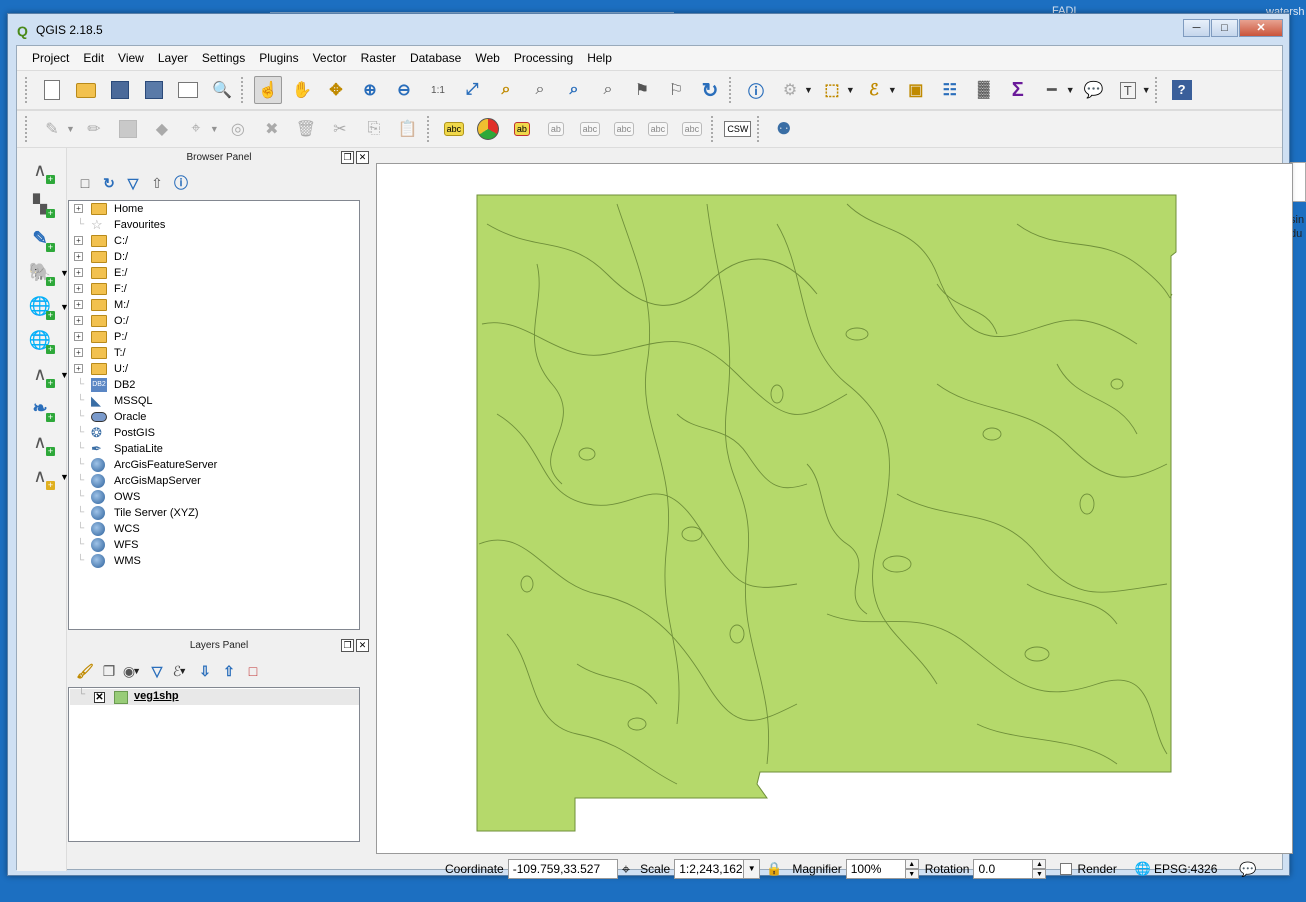 Image resolution: width=1306 pixels, height=902 pixels. What do you see at coordinates (556, 129) in the screenshot?
I see `pin-labels-icon: ab` at bounding box center [556, 129].